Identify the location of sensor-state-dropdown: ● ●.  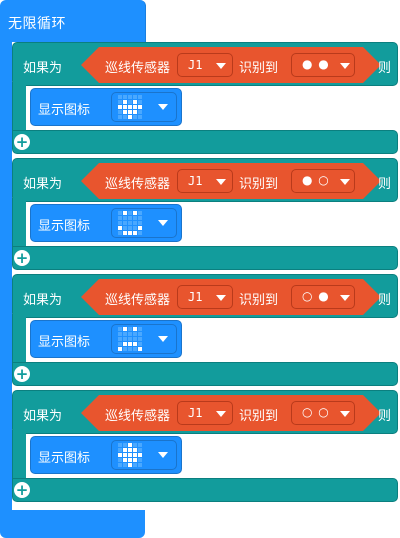
(323, 65).